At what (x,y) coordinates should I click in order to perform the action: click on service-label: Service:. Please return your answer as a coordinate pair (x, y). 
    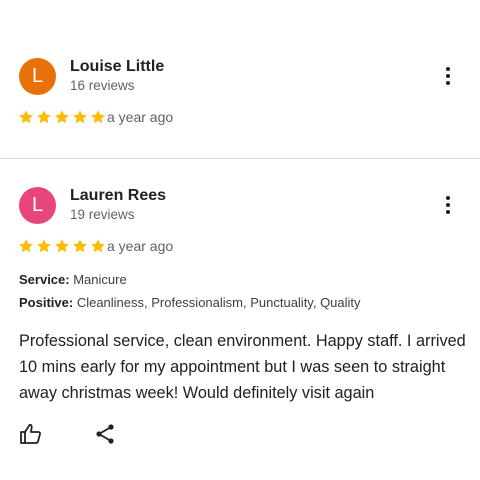
    Looking at the image, I should click on (44, 279).